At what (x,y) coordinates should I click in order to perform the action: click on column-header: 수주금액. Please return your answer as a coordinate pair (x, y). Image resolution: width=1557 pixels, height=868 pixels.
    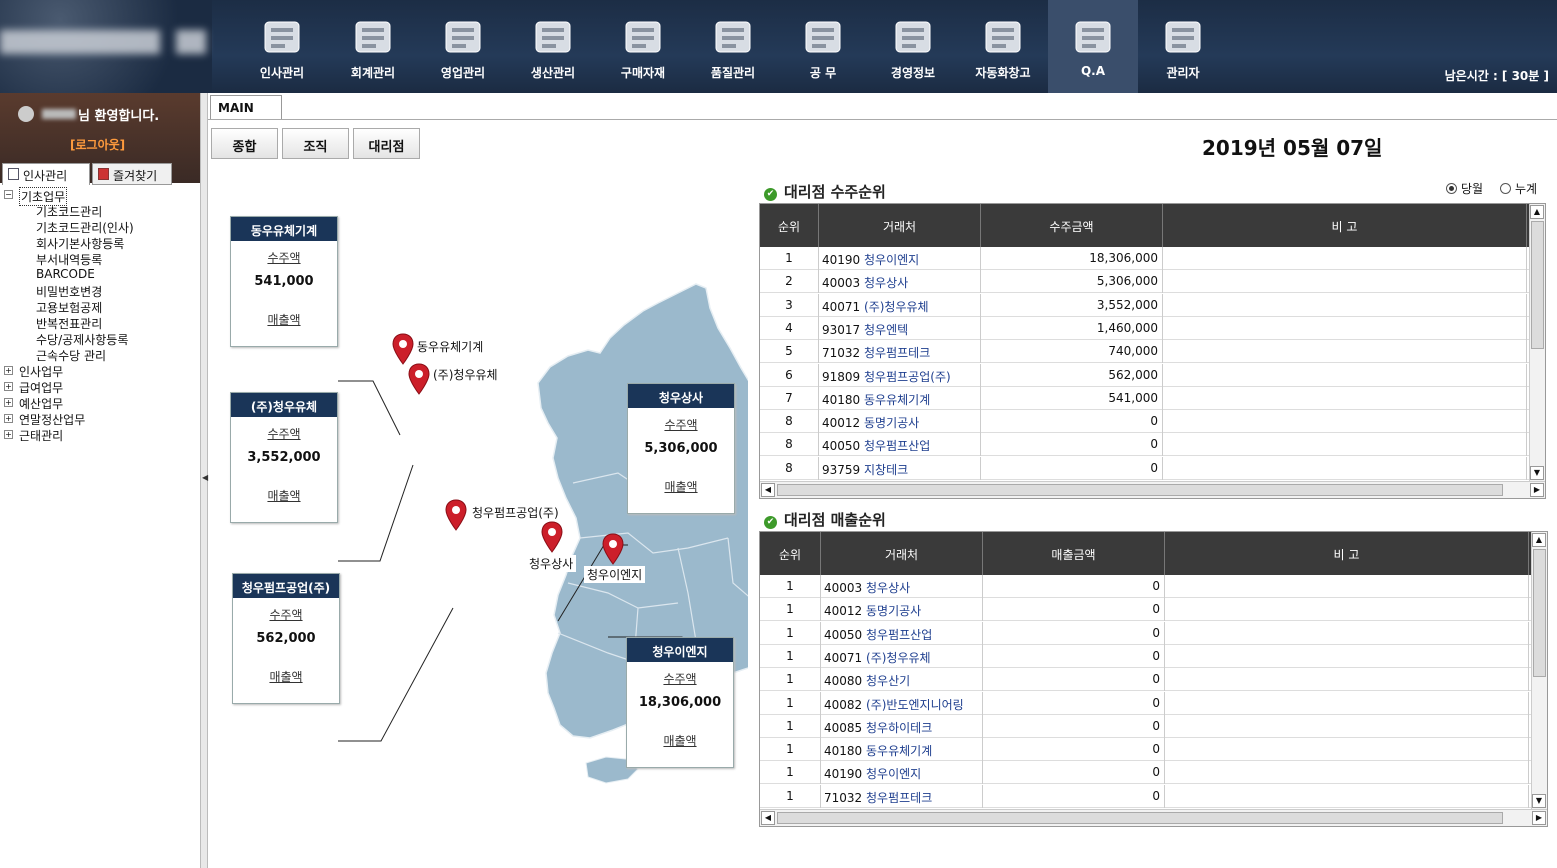
    Looking at the image, I should click on (1072, 225).